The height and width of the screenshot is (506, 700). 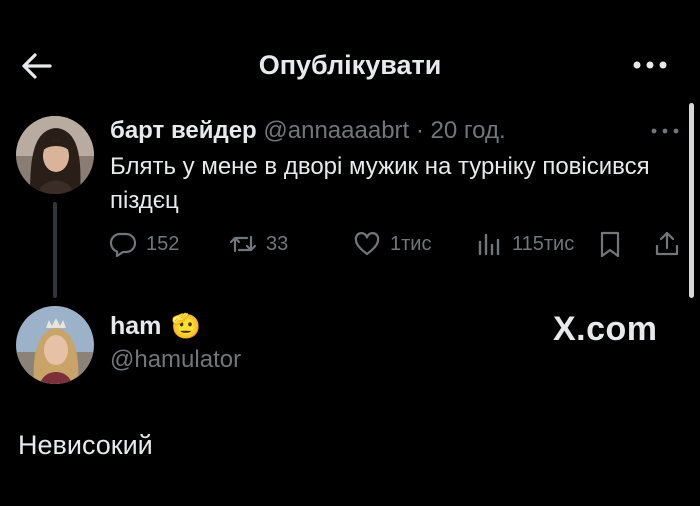 What do you see at coordinates (243, 244) in the screenshot?
I see `repost-icon` at bounding box center [243, 244].